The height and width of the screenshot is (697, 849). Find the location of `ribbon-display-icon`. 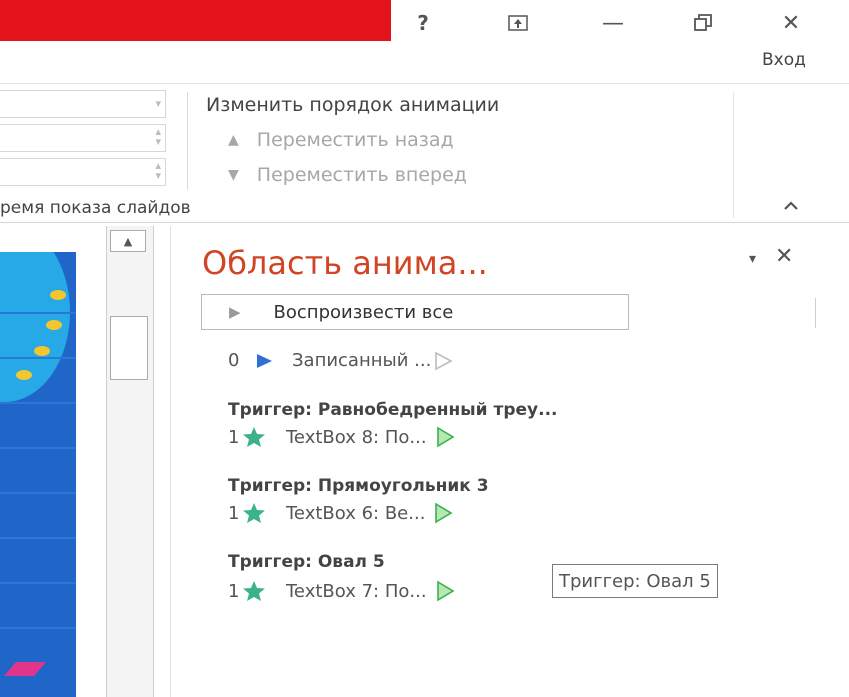

ribbon-display-icon is located at coordinates (518, 23).